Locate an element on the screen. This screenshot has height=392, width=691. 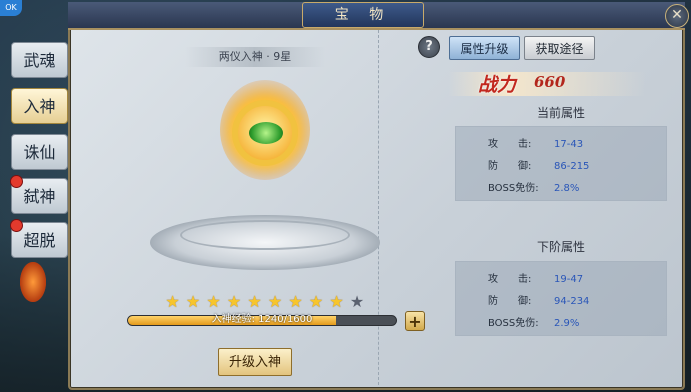
altar-ring is located at coordinates (265, 235).